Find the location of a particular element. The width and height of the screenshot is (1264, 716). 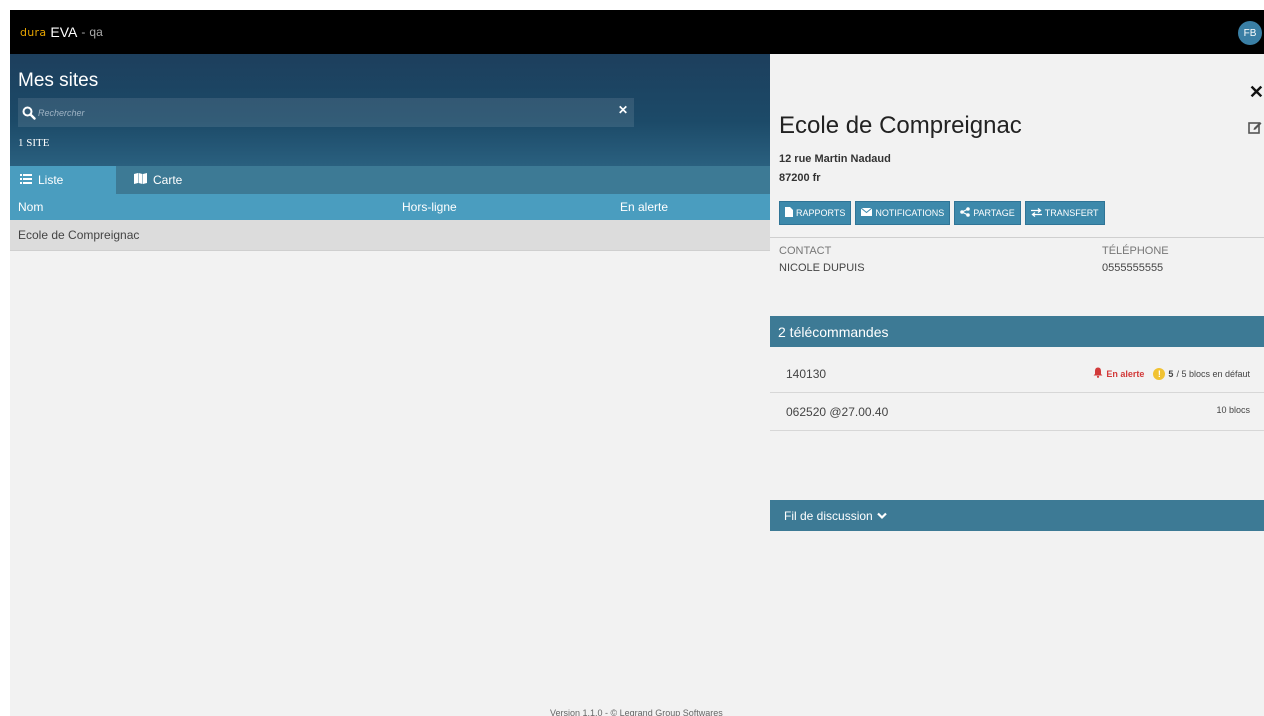

list-icon is located at coordinates (26, 180).